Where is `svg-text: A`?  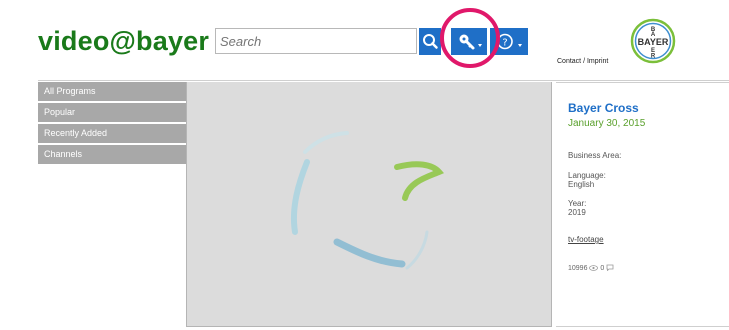
svg-text: A is located at coordinates (653, 35).